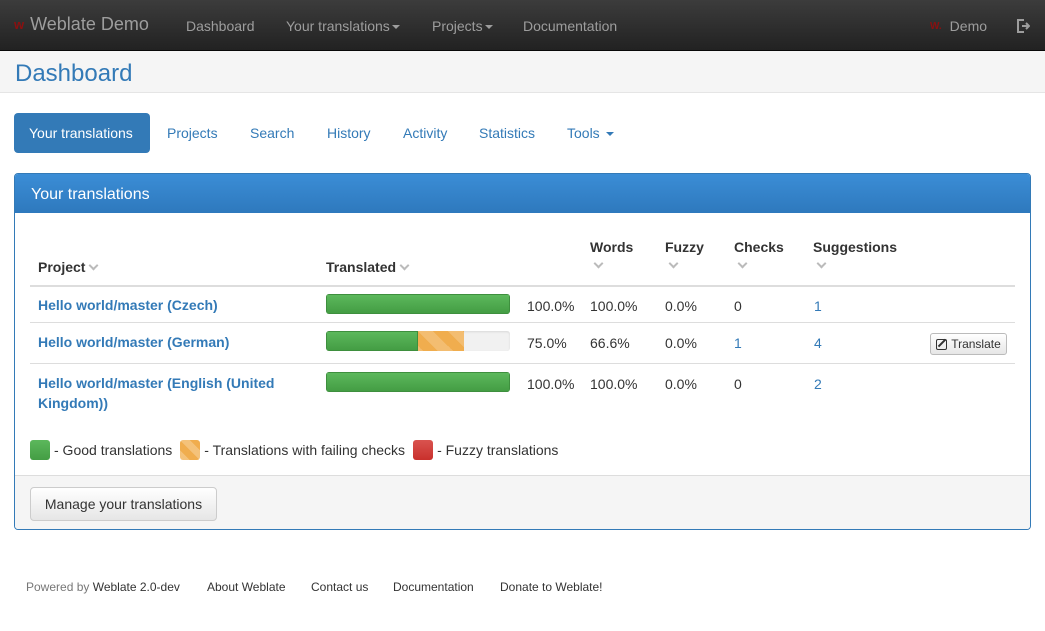 Image resolution: width=1045 pixels, height=631 pixels. I want to click on page-title: Dashboard, so click(74, 73).